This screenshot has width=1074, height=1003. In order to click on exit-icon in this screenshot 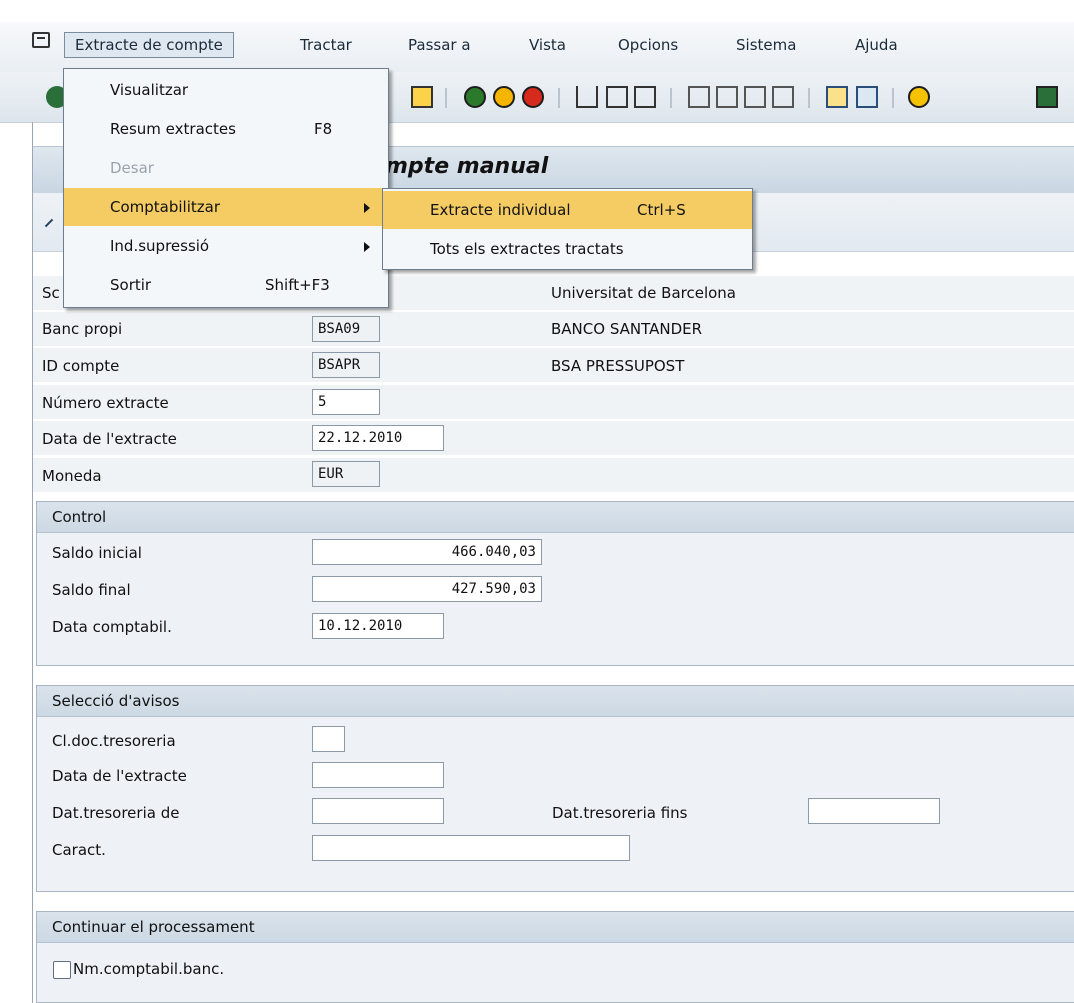, I will do `click(504, 97)`.